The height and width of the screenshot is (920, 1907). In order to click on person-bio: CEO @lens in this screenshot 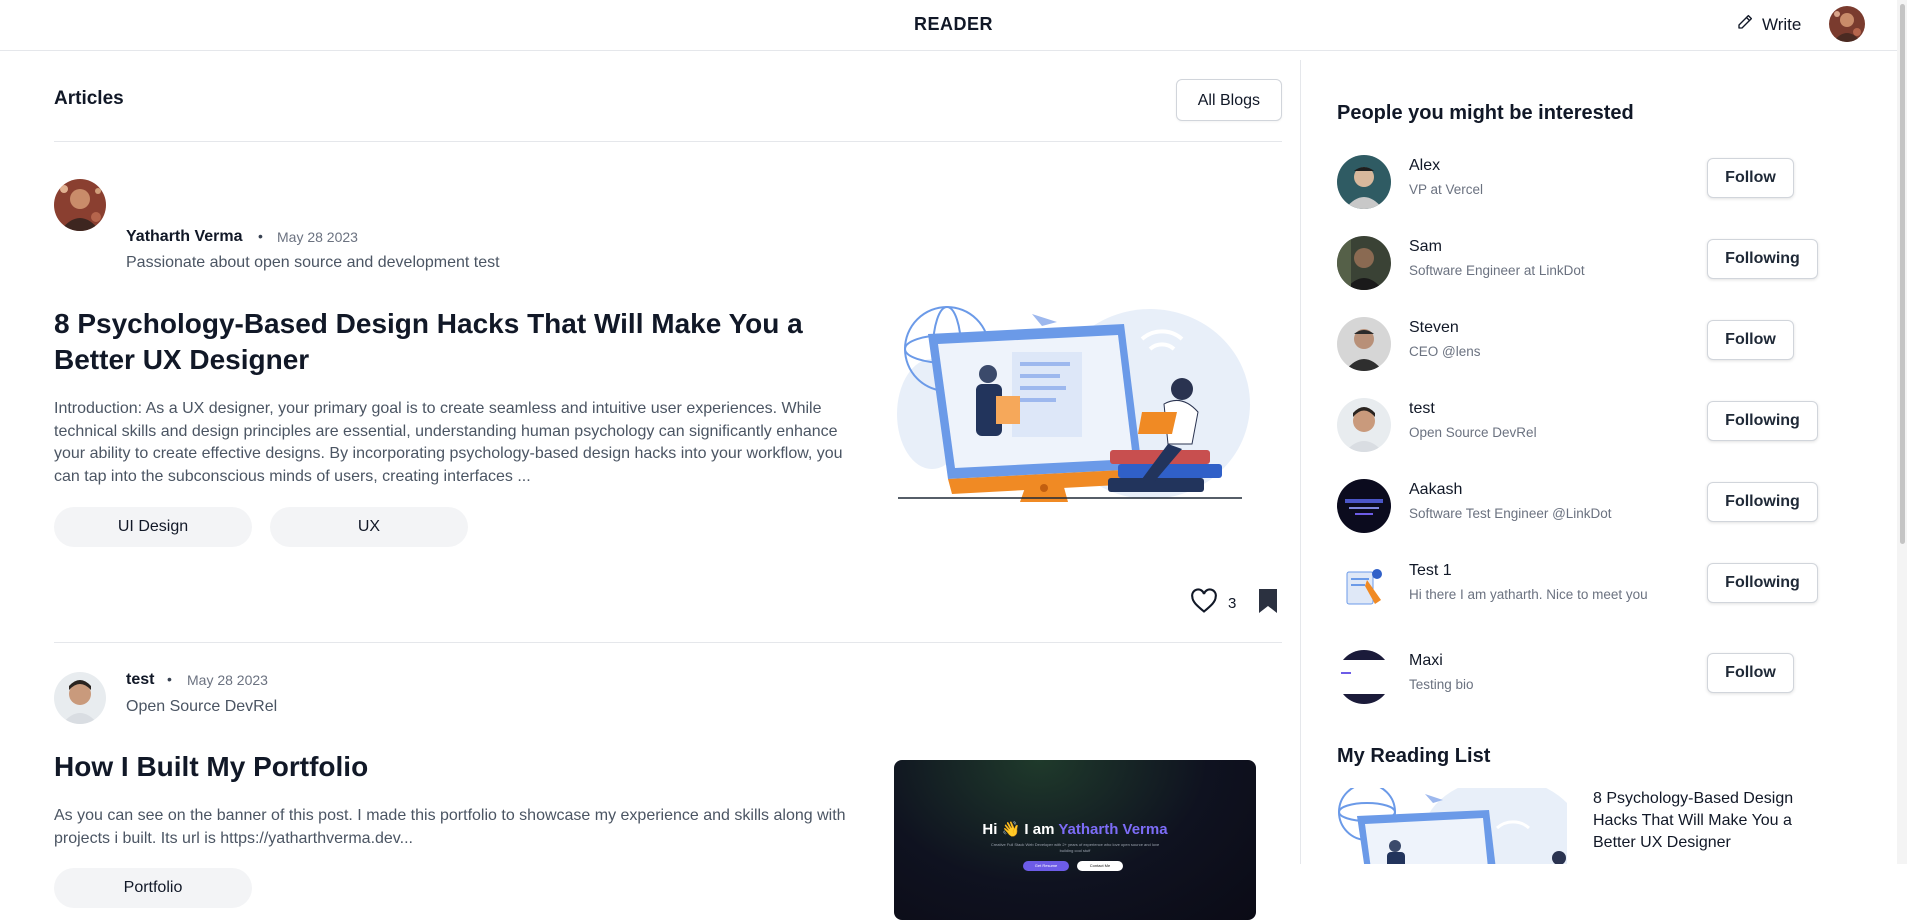, I will do `click(1445, 351)`.